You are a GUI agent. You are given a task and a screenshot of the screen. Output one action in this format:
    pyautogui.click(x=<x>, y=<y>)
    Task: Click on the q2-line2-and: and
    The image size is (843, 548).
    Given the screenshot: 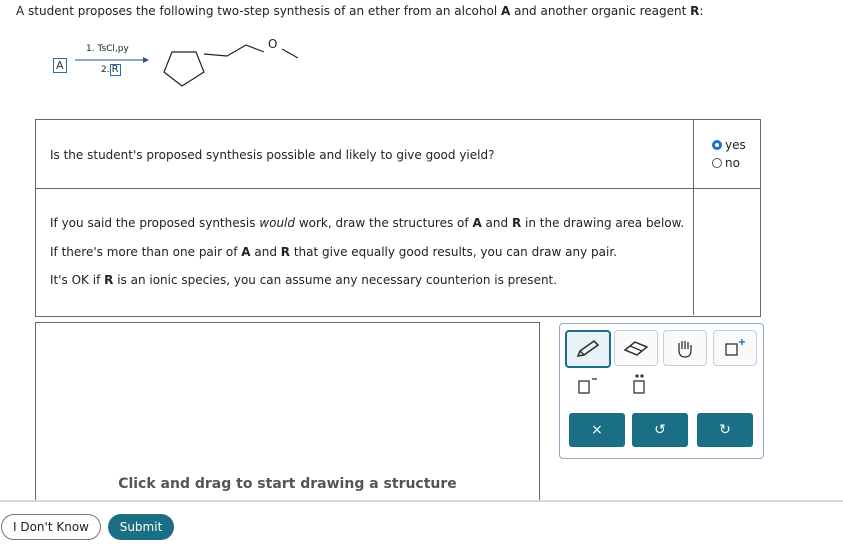 What is the action you would take?
    pyautogui.click(x=265, y=252)
    